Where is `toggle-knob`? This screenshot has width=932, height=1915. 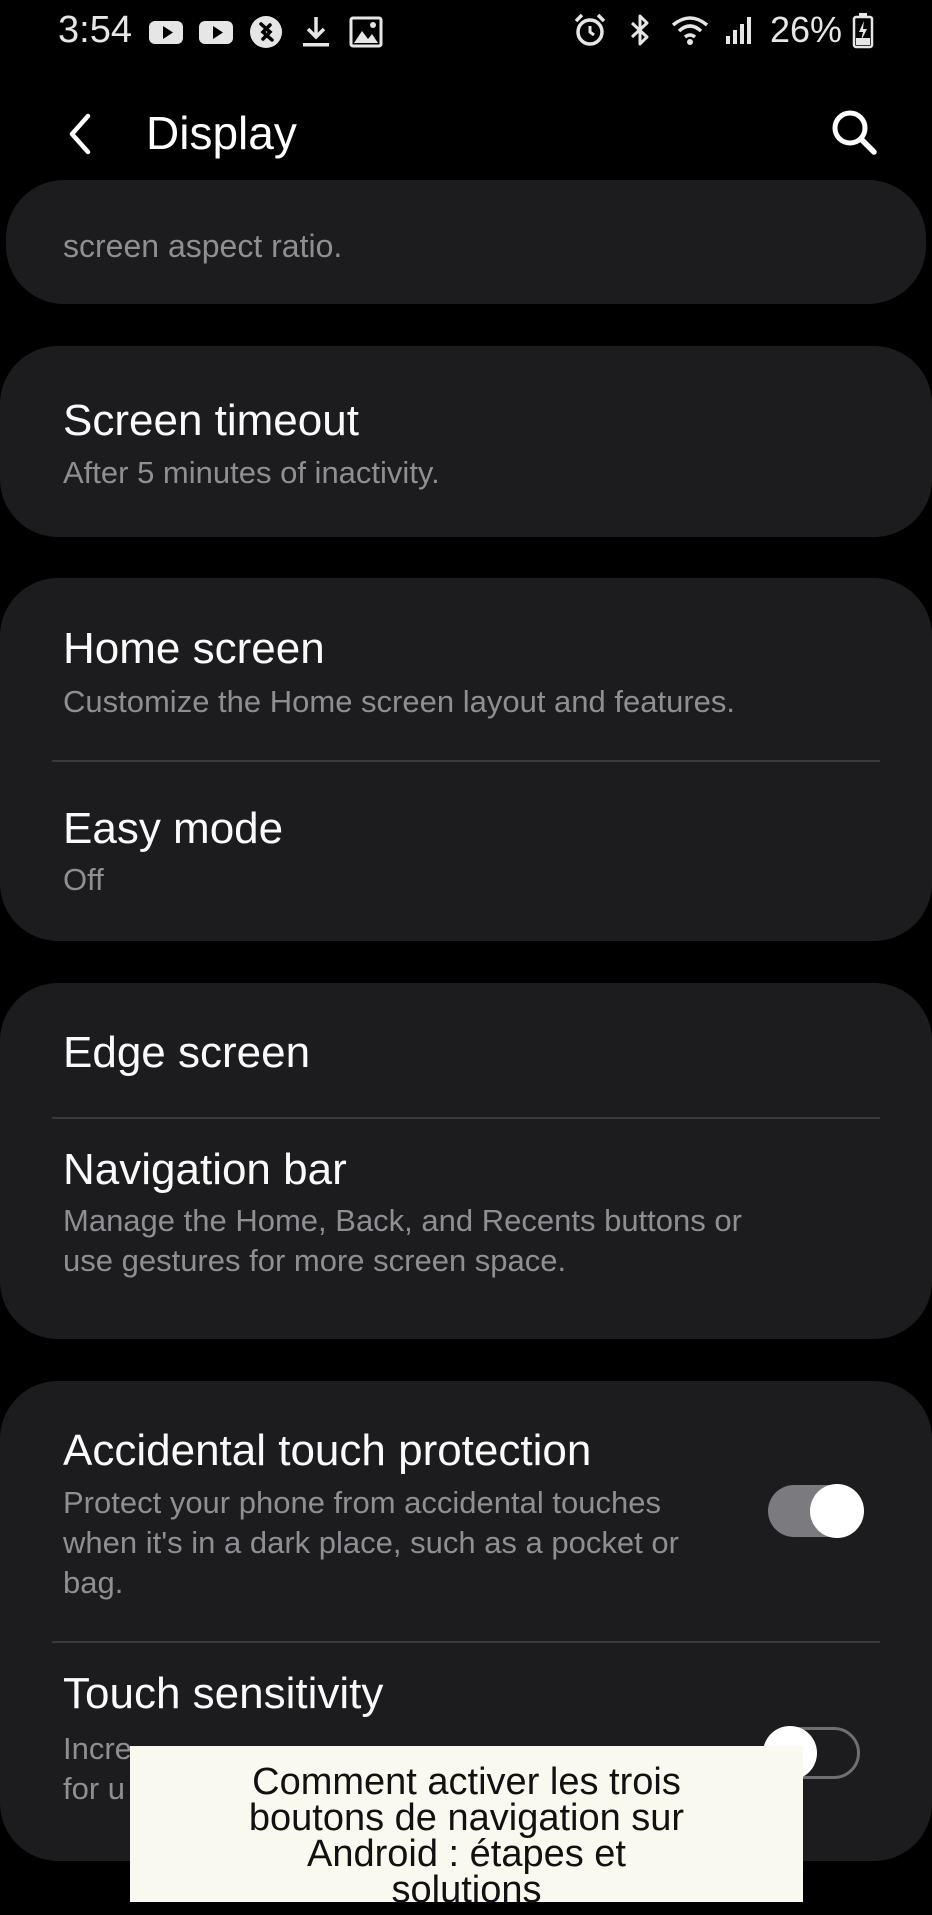
toggle-knob is located at coordinates (837, 1511).